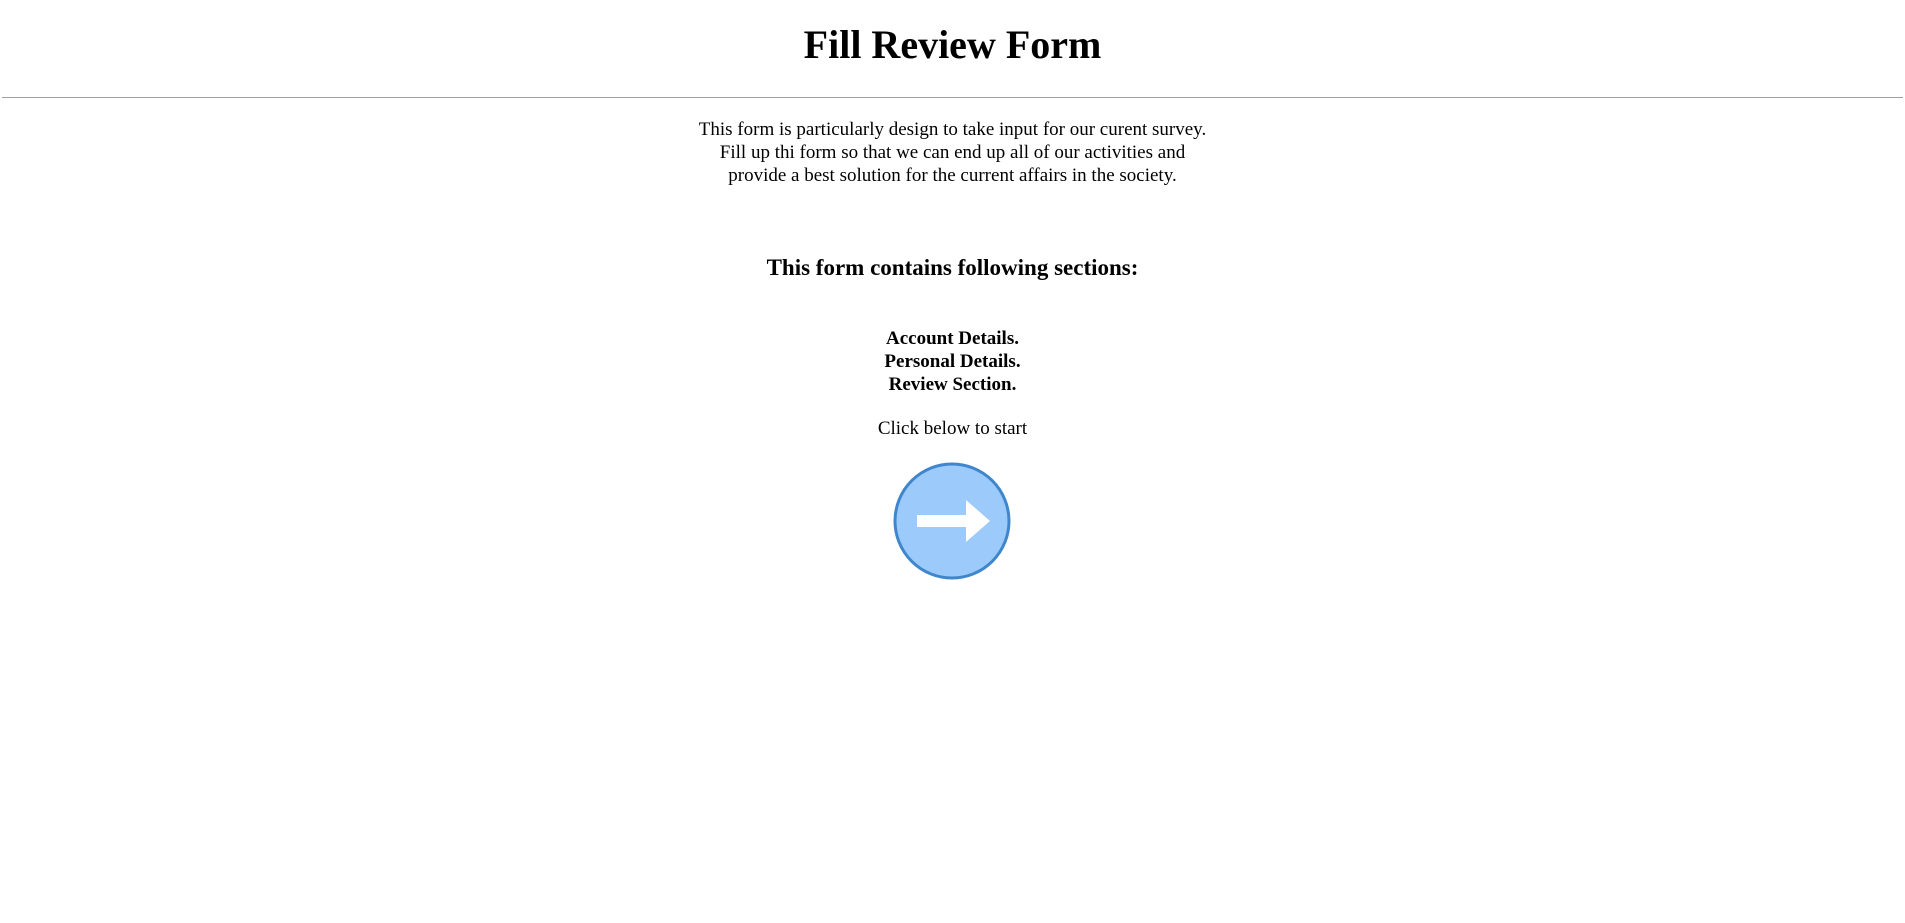  Describe the element at coordinates (952, 338) in the screenshot. I see `section-item-account: Account Details.` at that location.